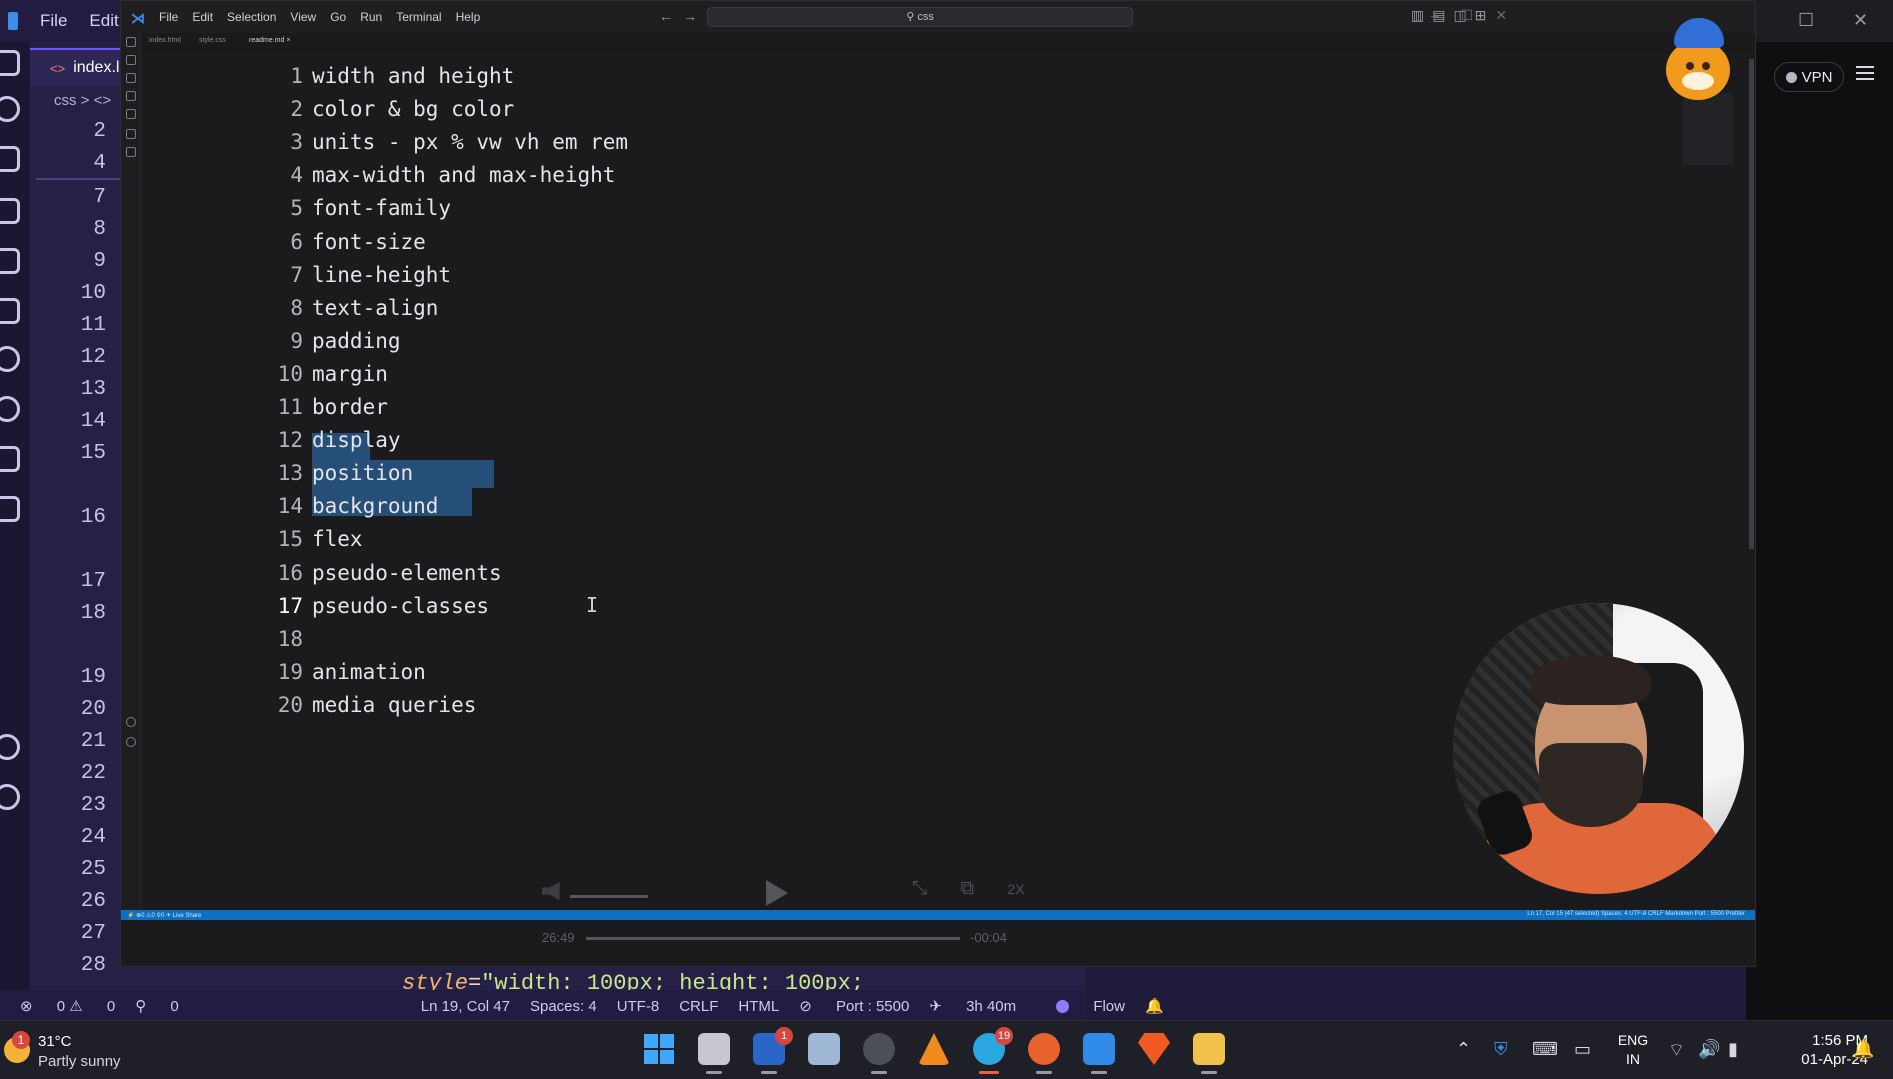 The image size is (1893, 1079). Describe the element at coordinates (968, 889) in the screenshot. I see `player-extra-icons: ⤡ ⧉ 2X` at that location.